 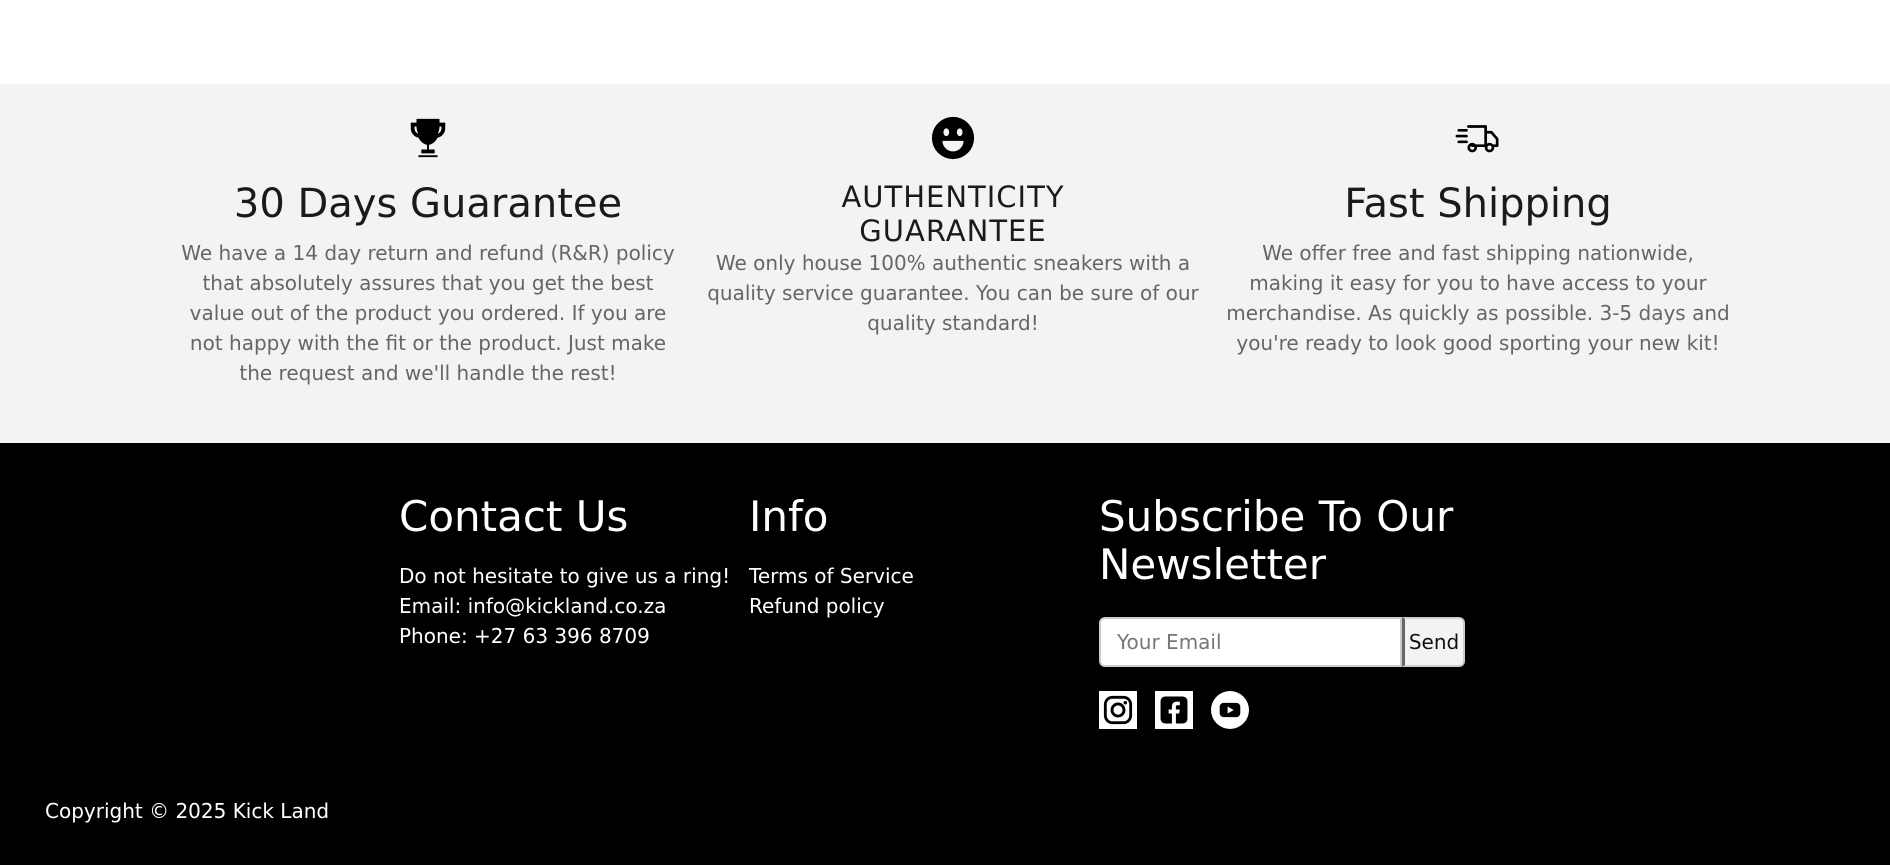 I want to click on newsletter-heading: Subscribe To Our Newsletter, so click(x=1276, y=540).